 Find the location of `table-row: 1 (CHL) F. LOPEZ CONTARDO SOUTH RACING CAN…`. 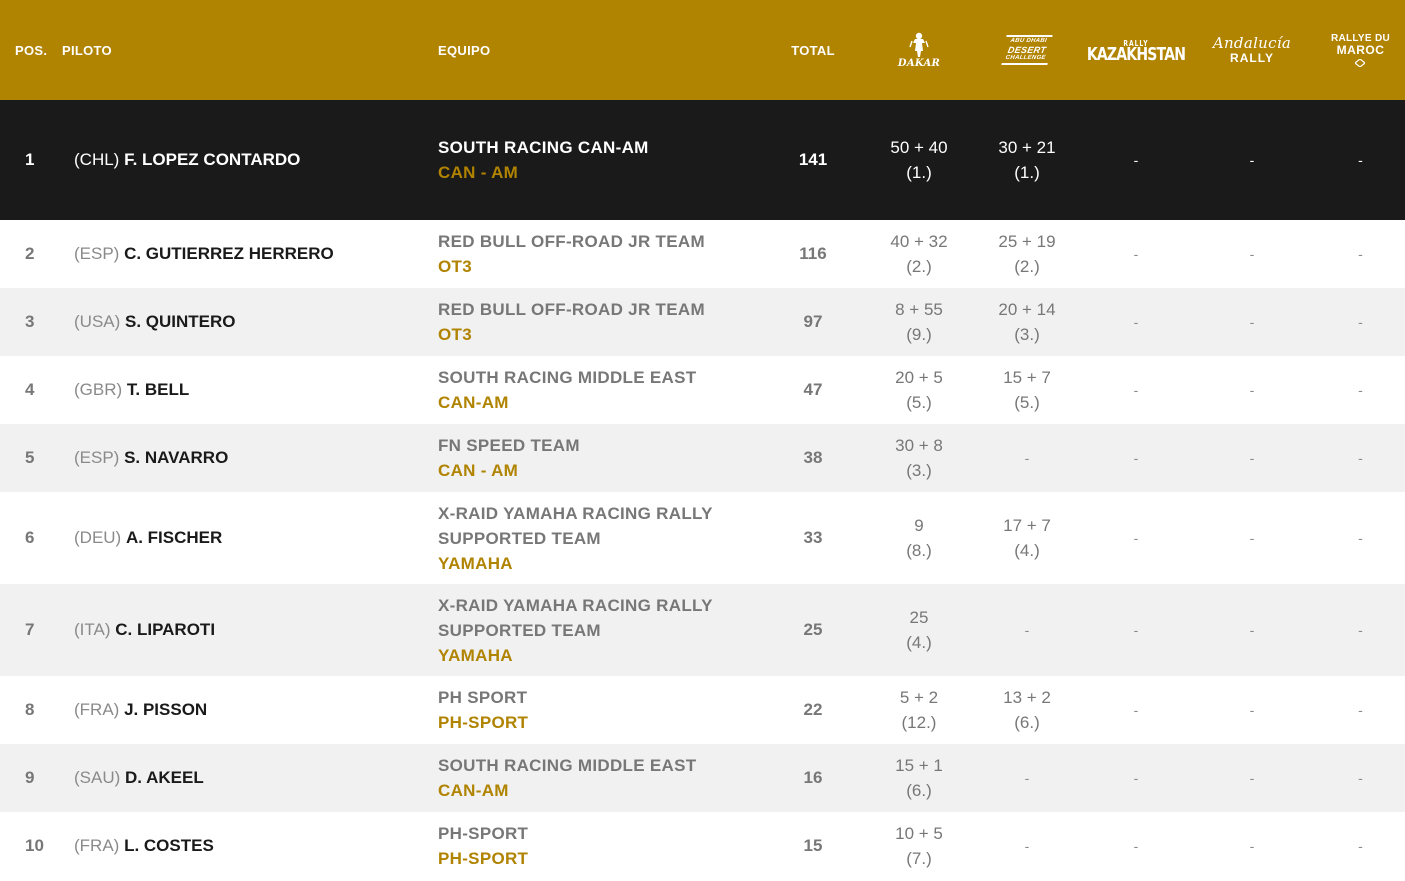

table-row: 1 (CHL) F. LOPEZ CONTARDO SOUTH RACING CAN… is located at coordinates (702, 160).